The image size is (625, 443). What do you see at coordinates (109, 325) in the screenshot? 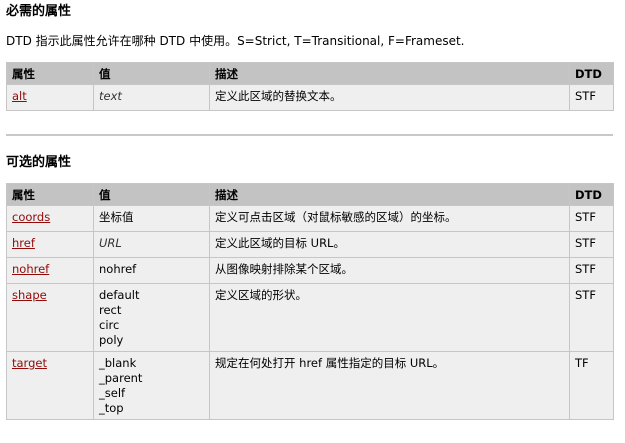
I see `value-option: circ` at bounding box center [109, 325].